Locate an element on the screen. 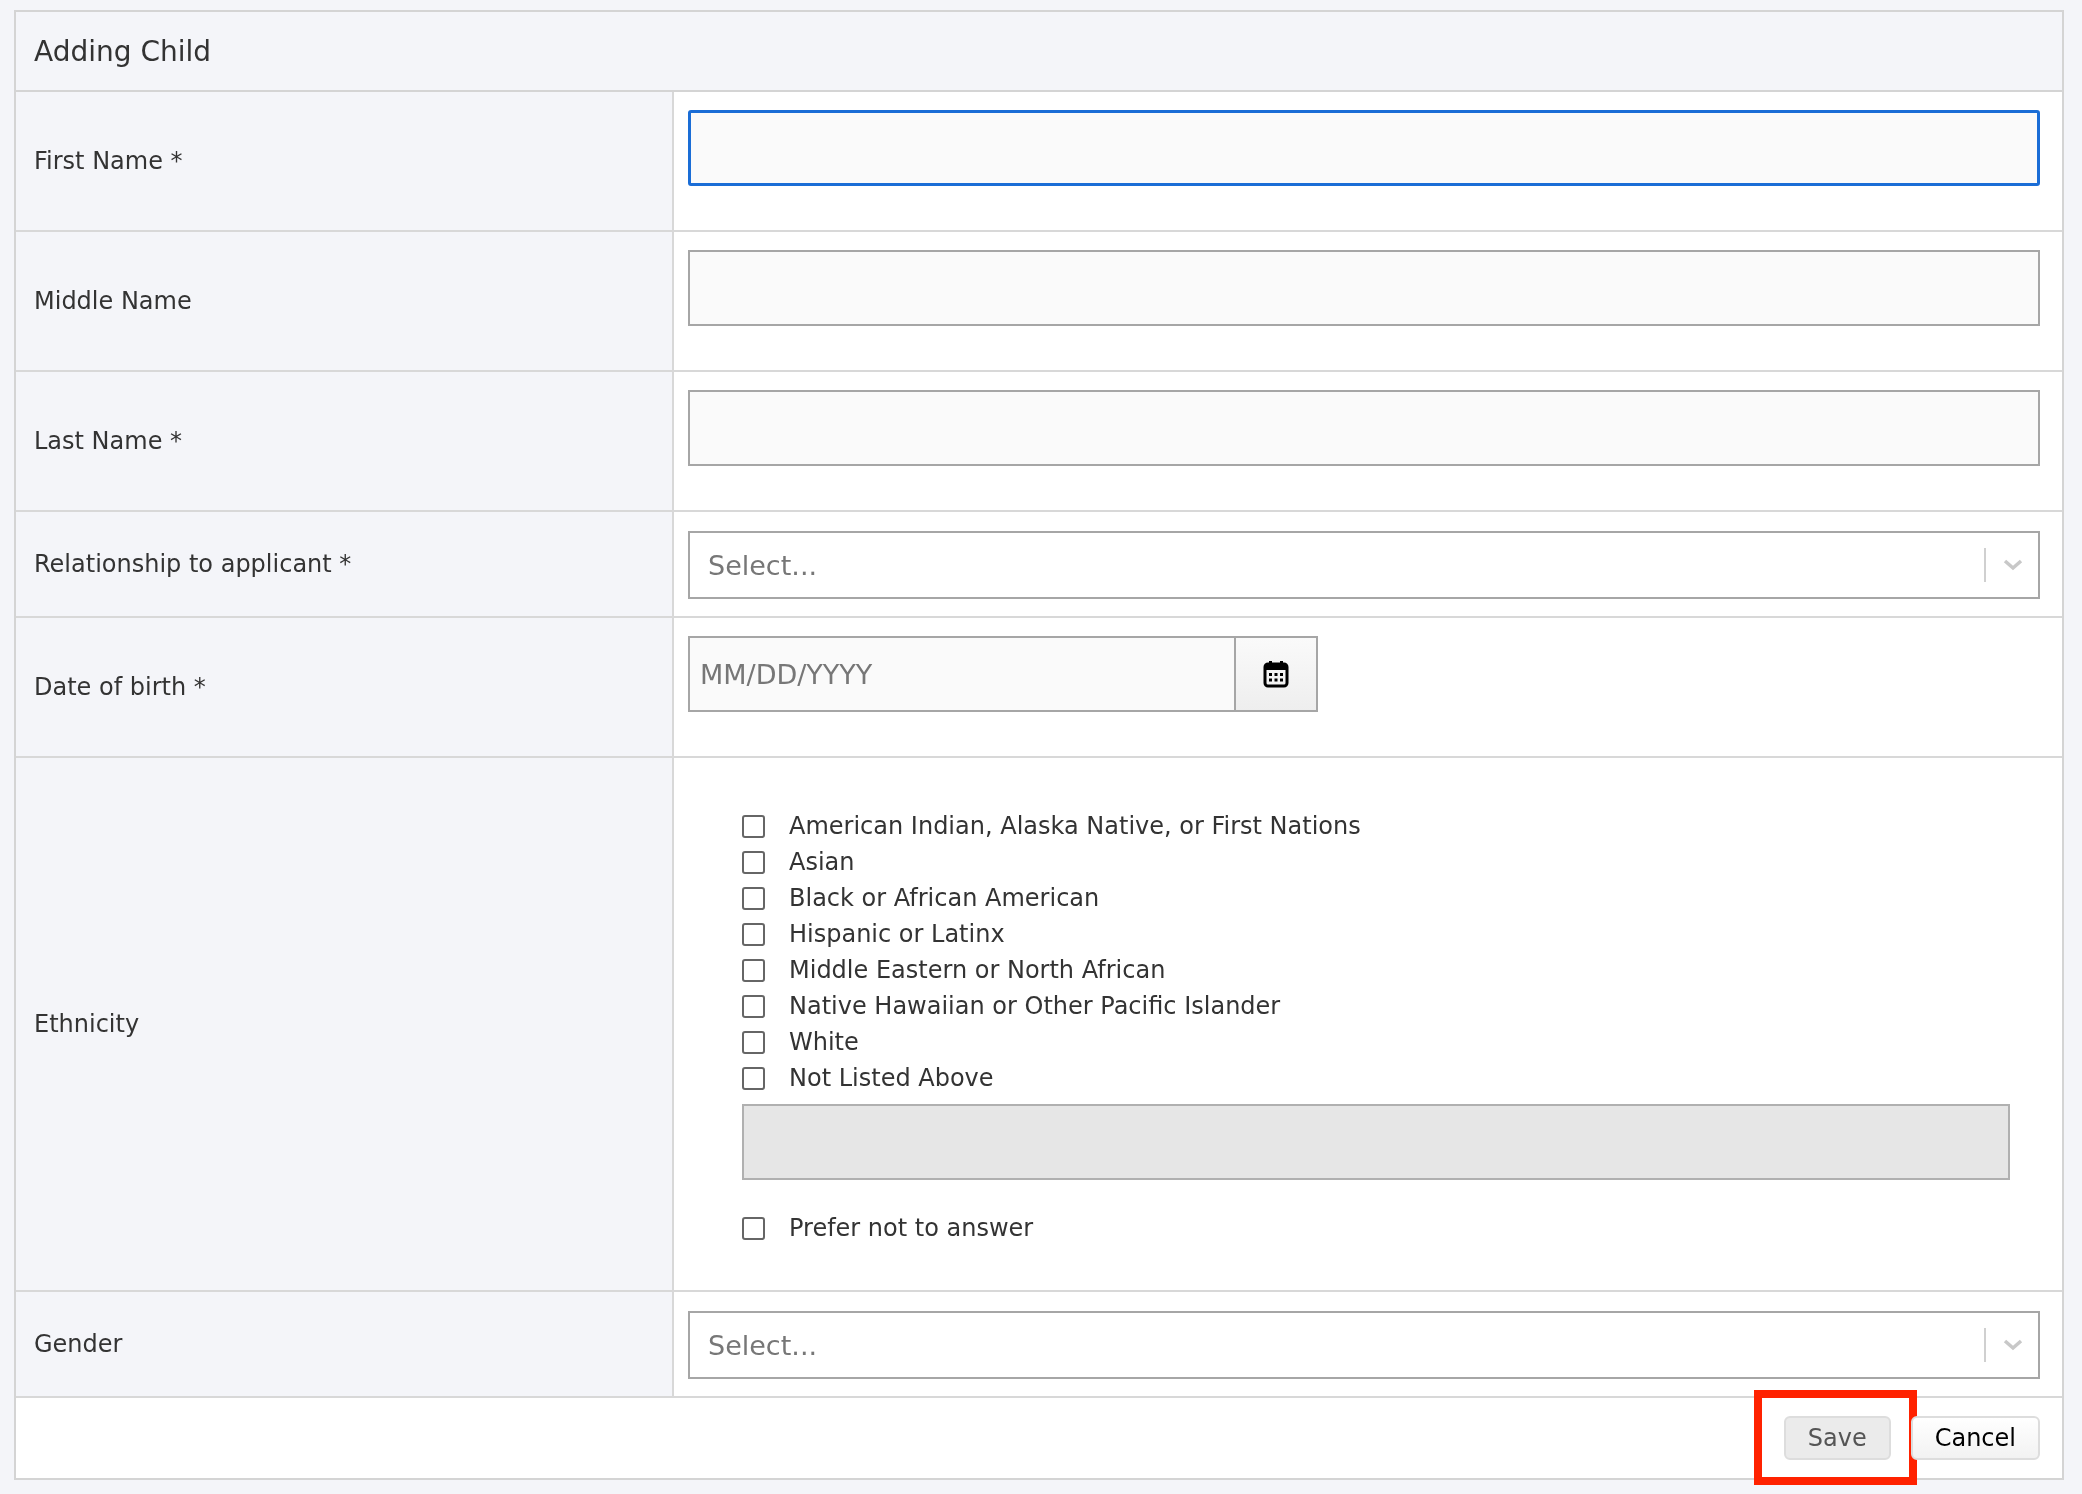 The image size is (2082, 1494). checkbox-label: Prefer not to answer is located at coordinates (911, 1228).